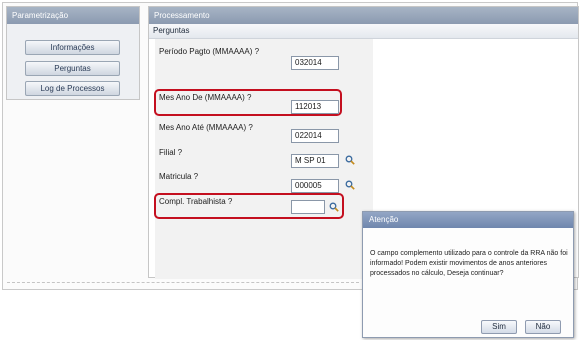 The height and width of the screenshot is (340, 582). I want to click on dialog-title: Atenção, so click(468, 220).